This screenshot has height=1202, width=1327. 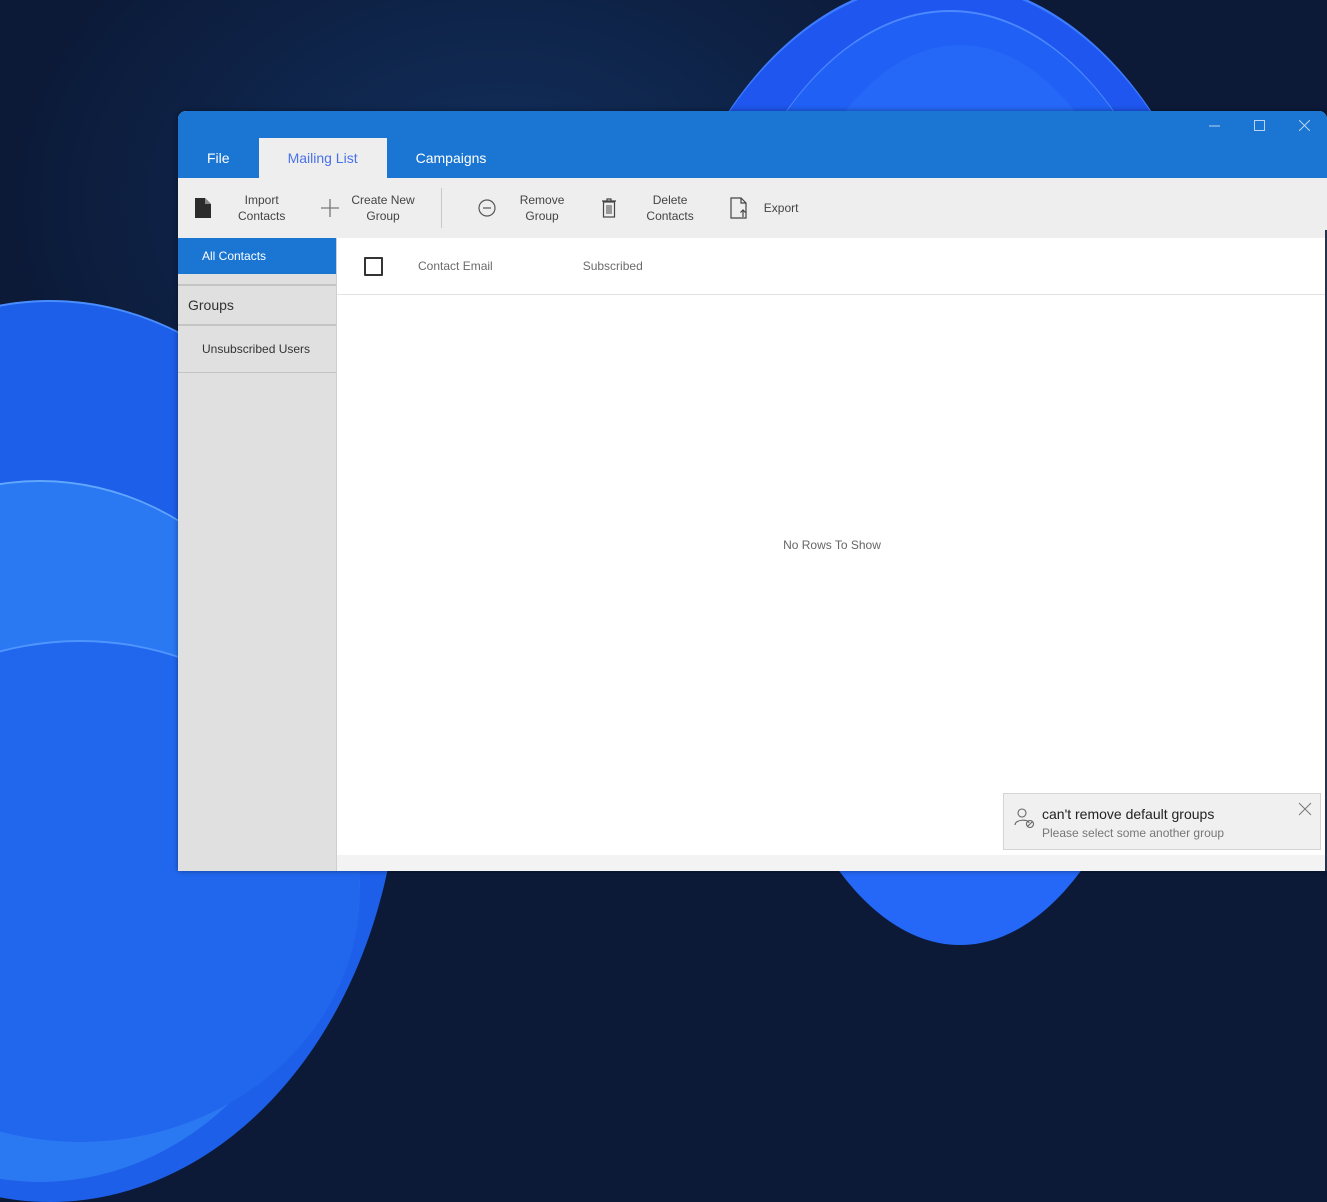 What do you see at coordinates (236, 208) in the screenshot?
I see `import-contacts-button: Import Contacts` at bounding box center [236, 208].